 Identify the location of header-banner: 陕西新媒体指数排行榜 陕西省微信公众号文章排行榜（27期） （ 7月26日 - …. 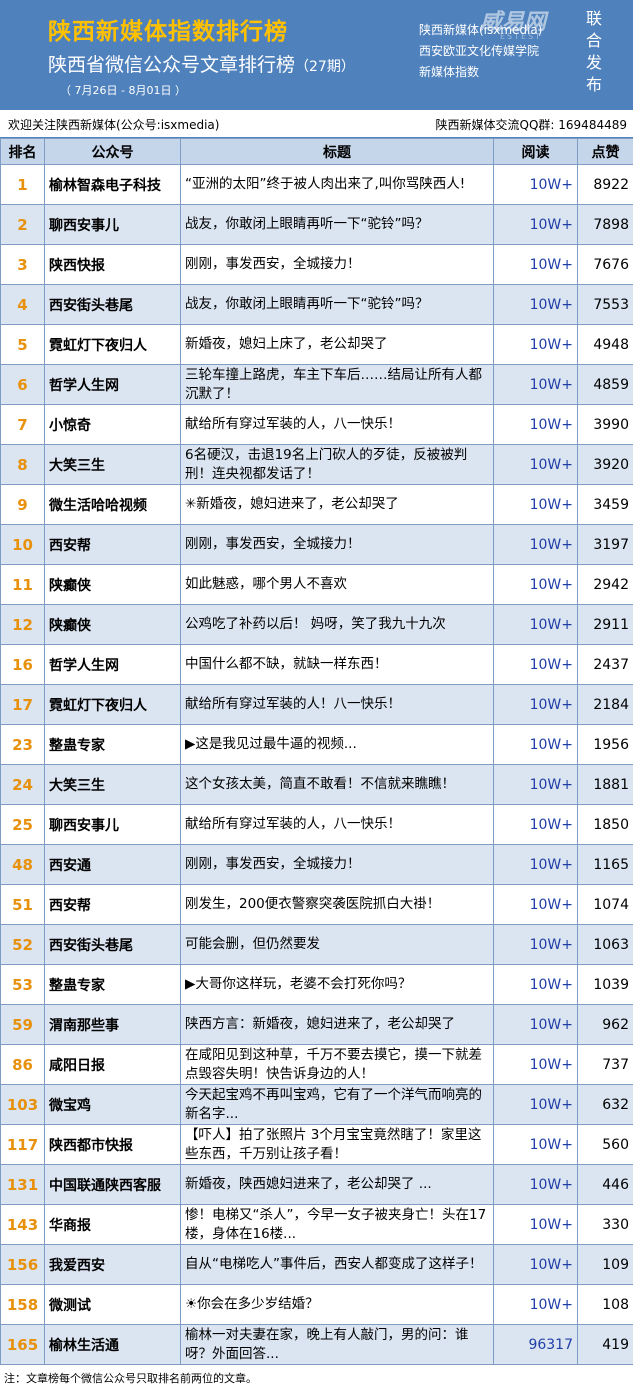
(316, 55).